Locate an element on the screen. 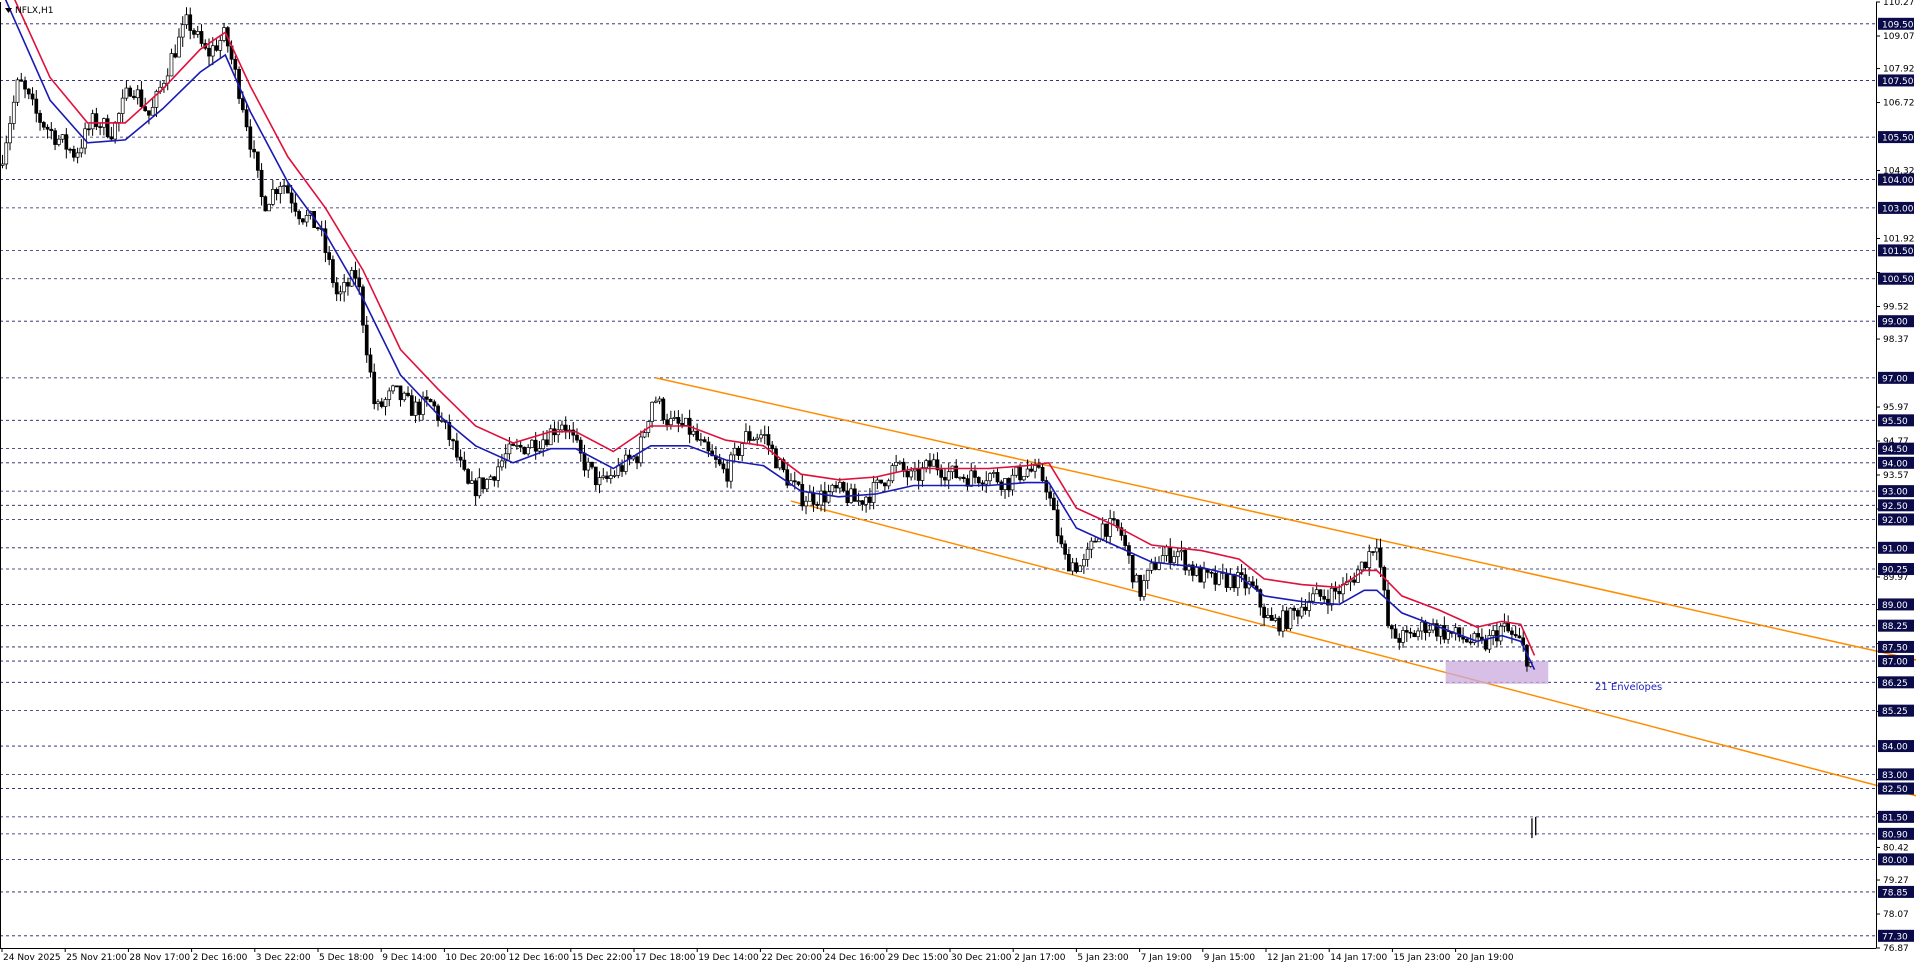  x-tick-label: 25 Nov 21:00 is located at coordinates (96, 958).